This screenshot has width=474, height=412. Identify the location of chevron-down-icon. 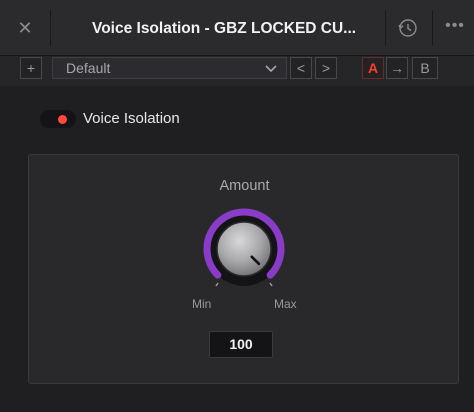
(271, 68).